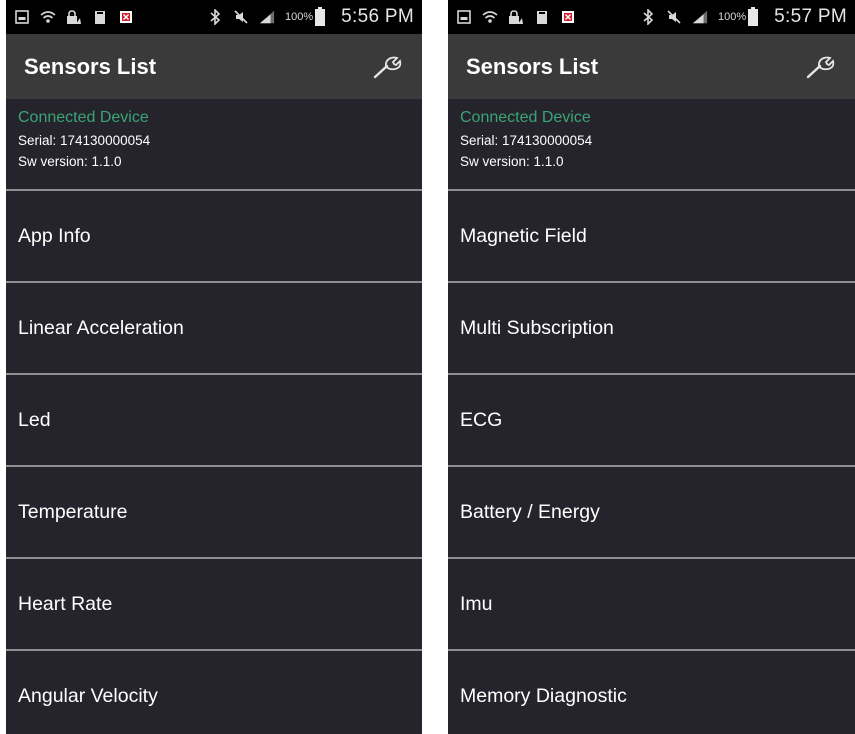 Image resolution: width=855 pixels, height=734 pixels. What do you see at coordinates (651, 329) in the screenshot?
I see `list-item-multi-subscription: Multi Subscription` at bounding box center [651, 329].